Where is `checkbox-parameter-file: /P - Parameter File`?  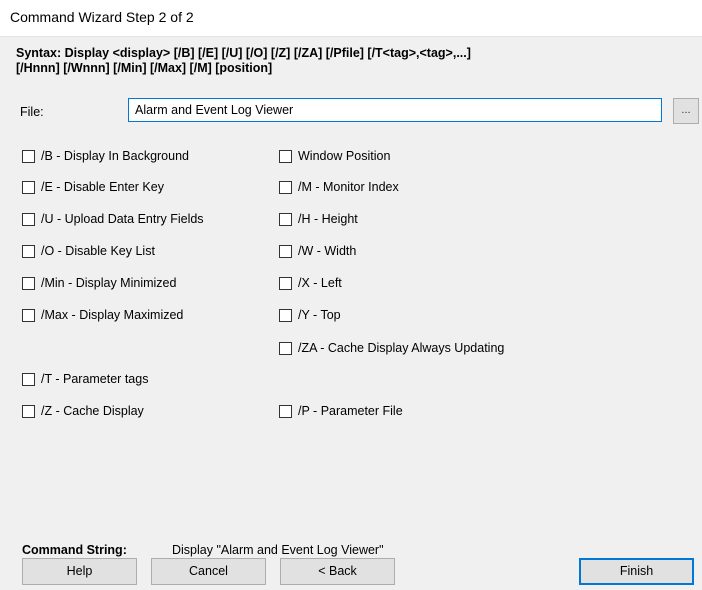
checkbox-parameter-file: /P - Parameter File is located at coordinates (341, 411).